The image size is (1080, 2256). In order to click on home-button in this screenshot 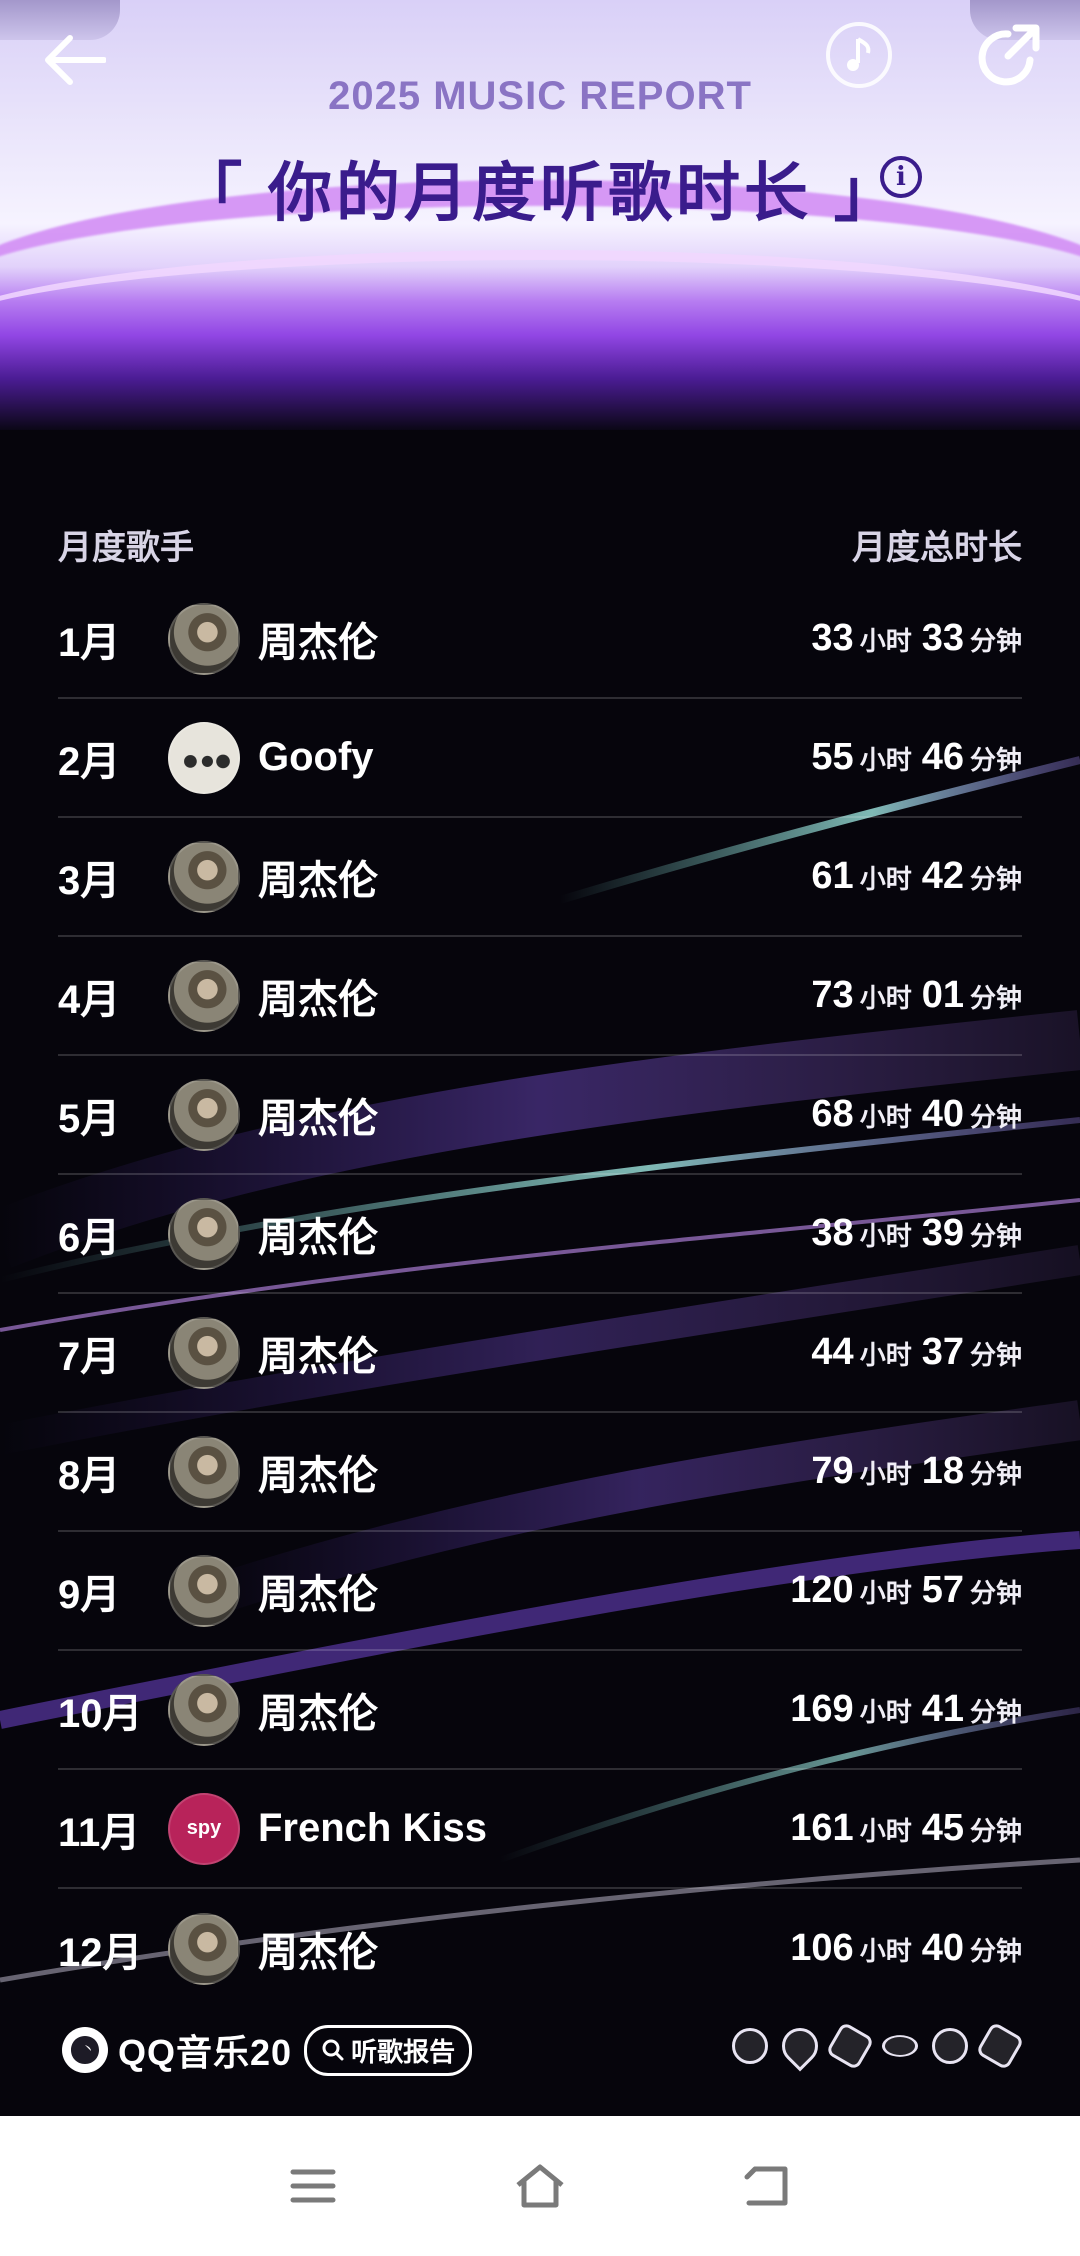, I will do `click(540, 2186)`.